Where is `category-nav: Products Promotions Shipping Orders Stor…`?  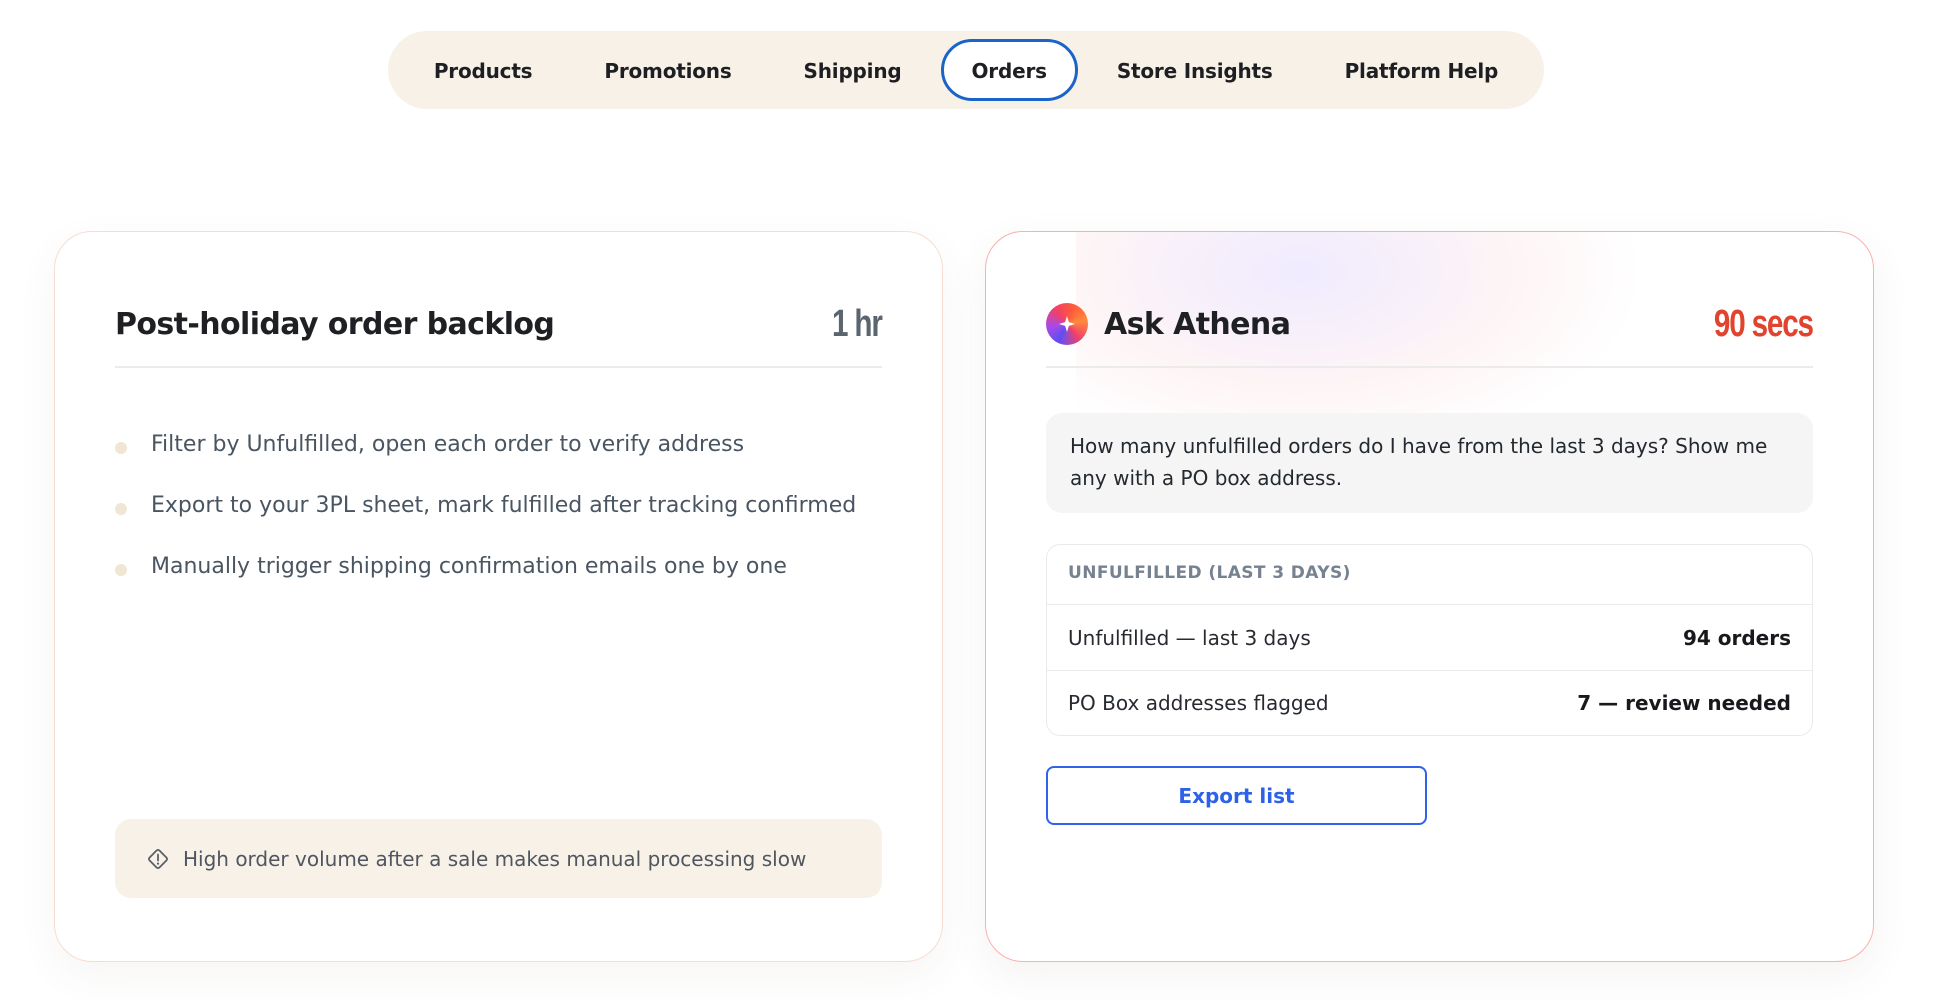
category-nav: Products Promotions Shipping Orders Stor… is located at coordinates (966, 70).